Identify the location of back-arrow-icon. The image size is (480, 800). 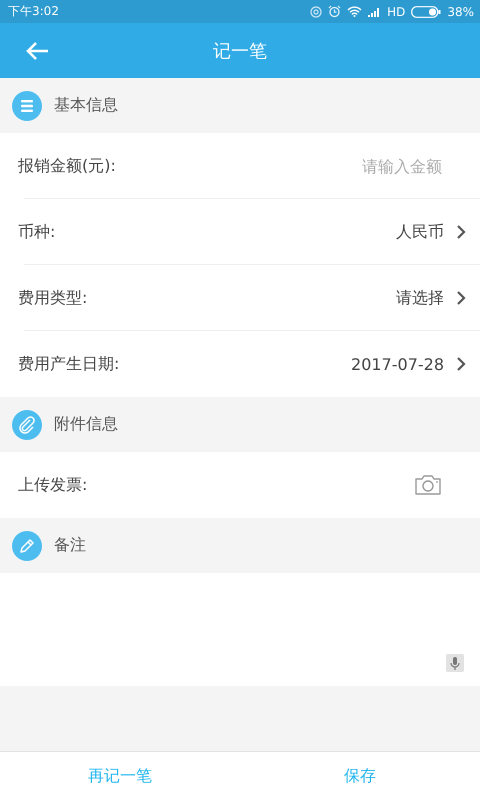
(37, 50).